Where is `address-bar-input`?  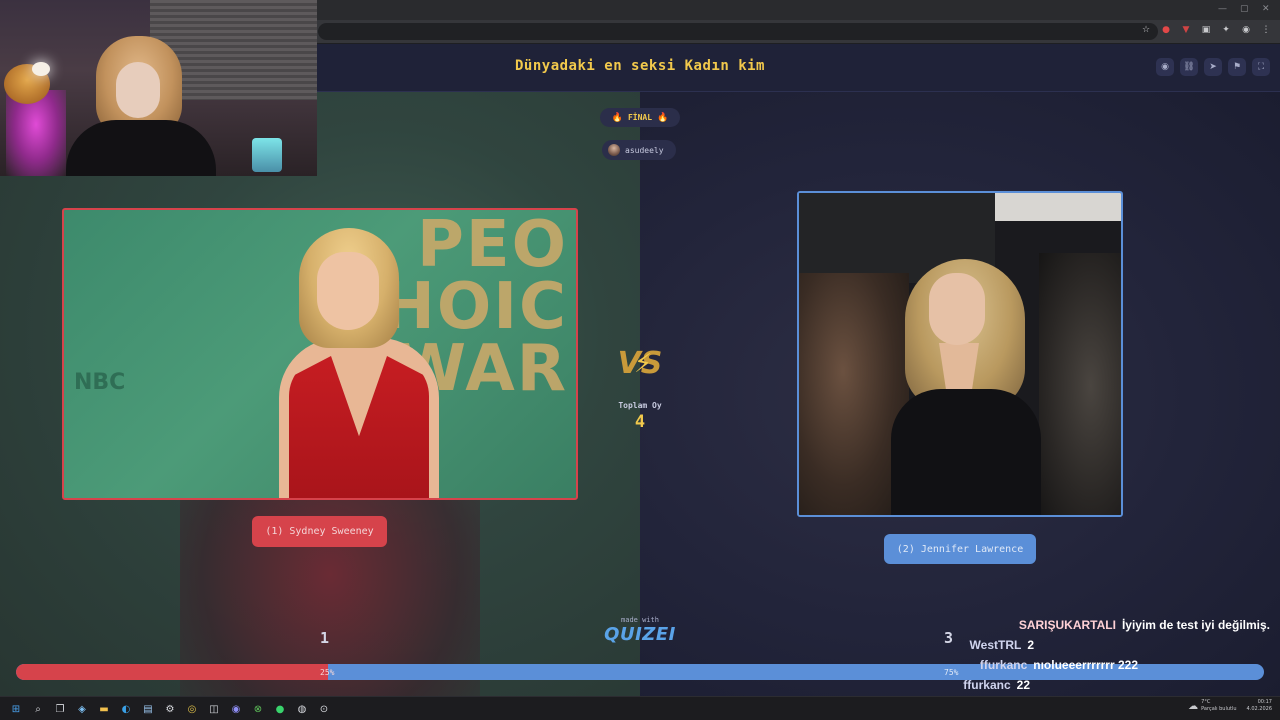
address-bar-input is located at coordinates (738, 31).